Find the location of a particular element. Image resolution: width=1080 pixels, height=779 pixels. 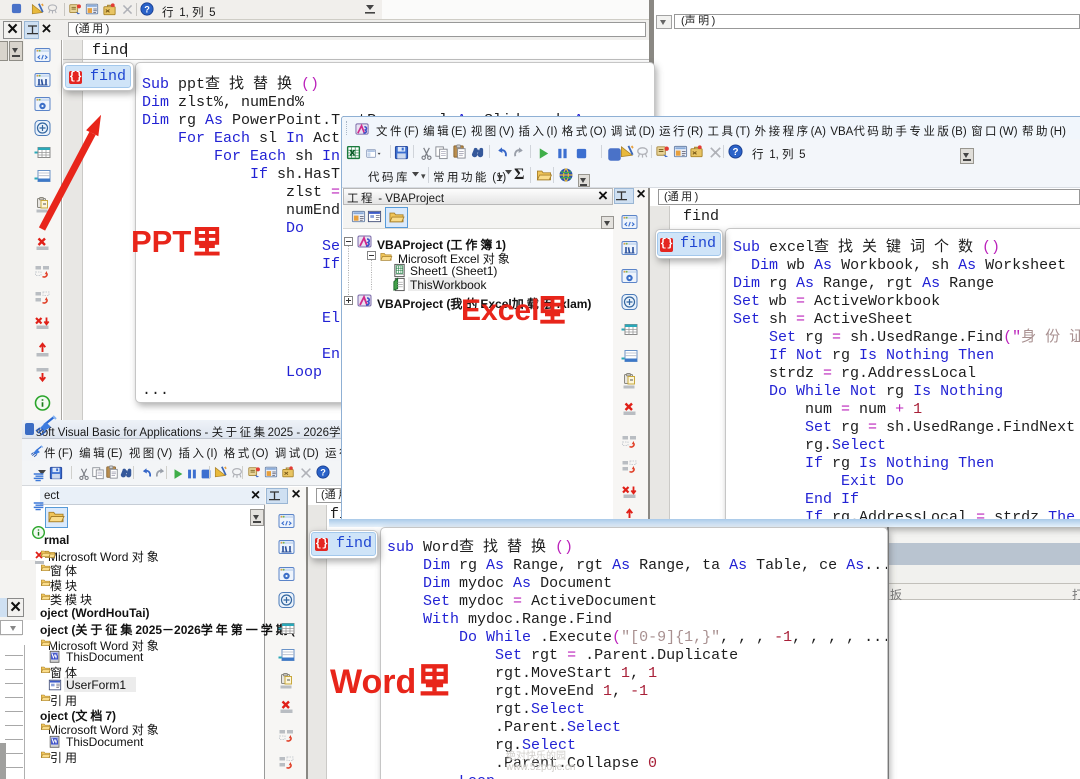

svg-text: PPT is located at coordinates (161, 241).